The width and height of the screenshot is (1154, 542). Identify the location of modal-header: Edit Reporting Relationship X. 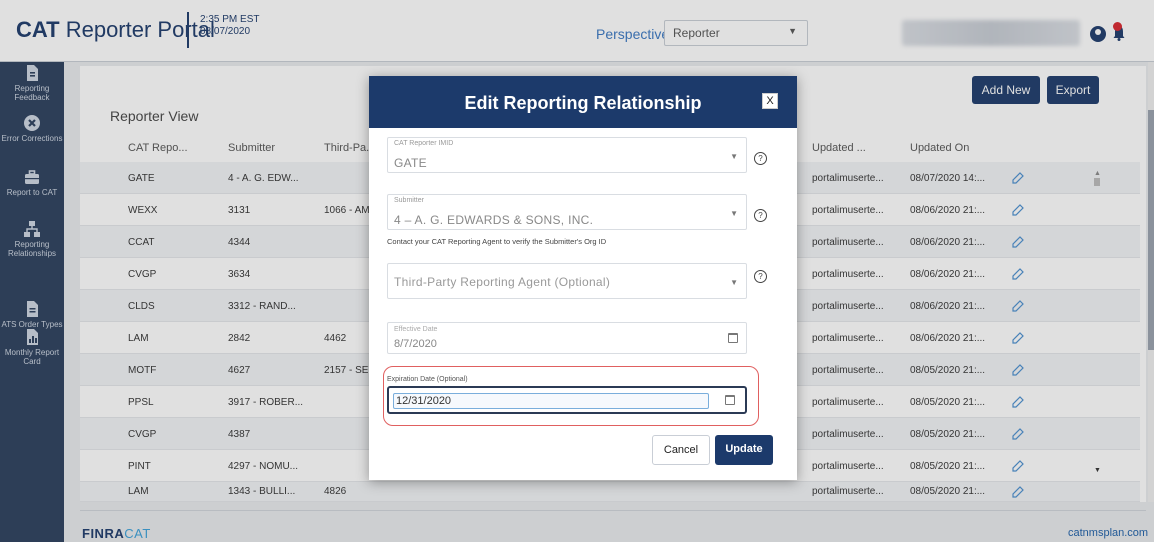
(583, 102).